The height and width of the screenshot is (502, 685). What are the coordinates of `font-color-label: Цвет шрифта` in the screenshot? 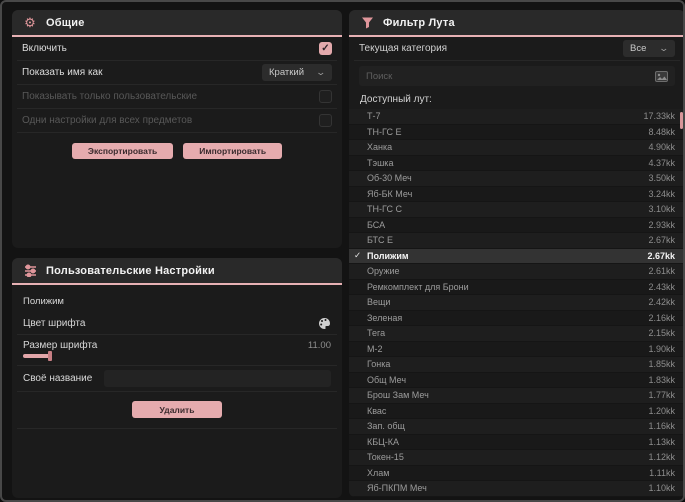 It's located at (54, 323).